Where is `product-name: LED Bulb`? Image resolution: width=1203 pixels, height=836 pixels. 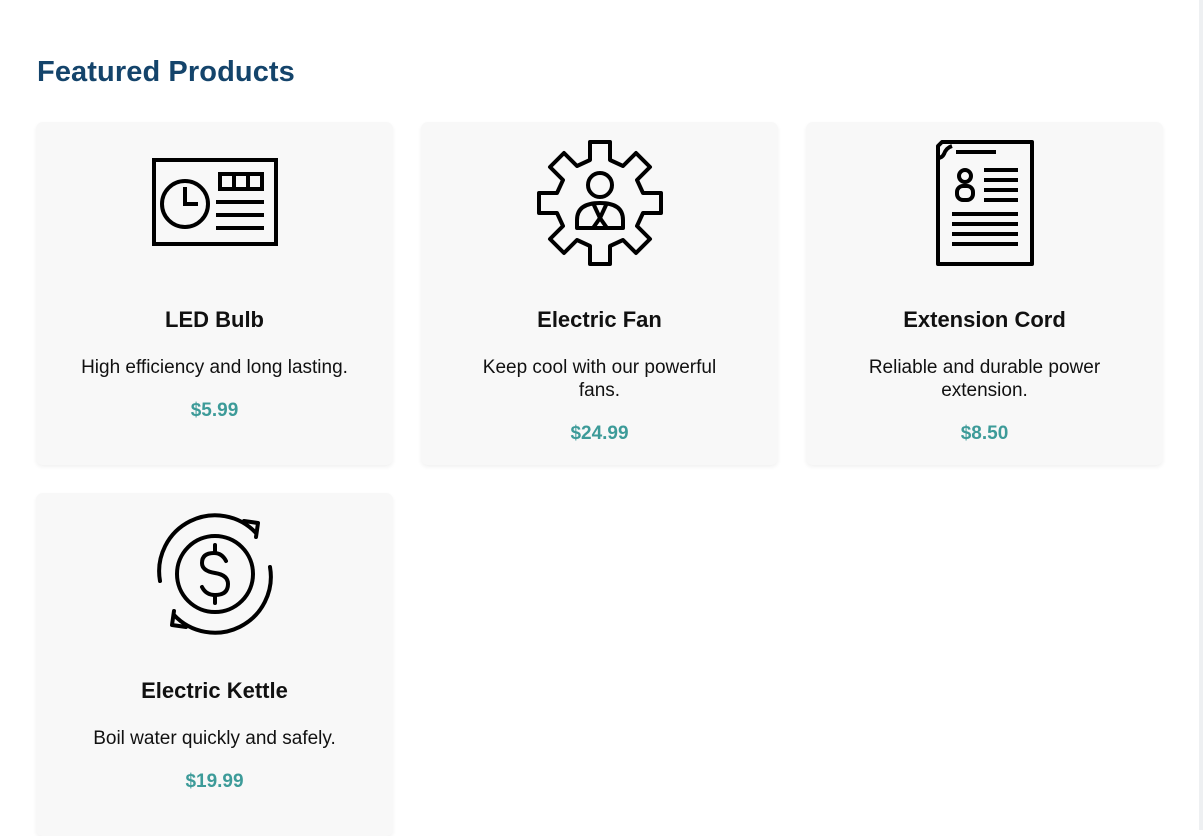
product-name: LED Bulb is located at coordinates (214, 319).